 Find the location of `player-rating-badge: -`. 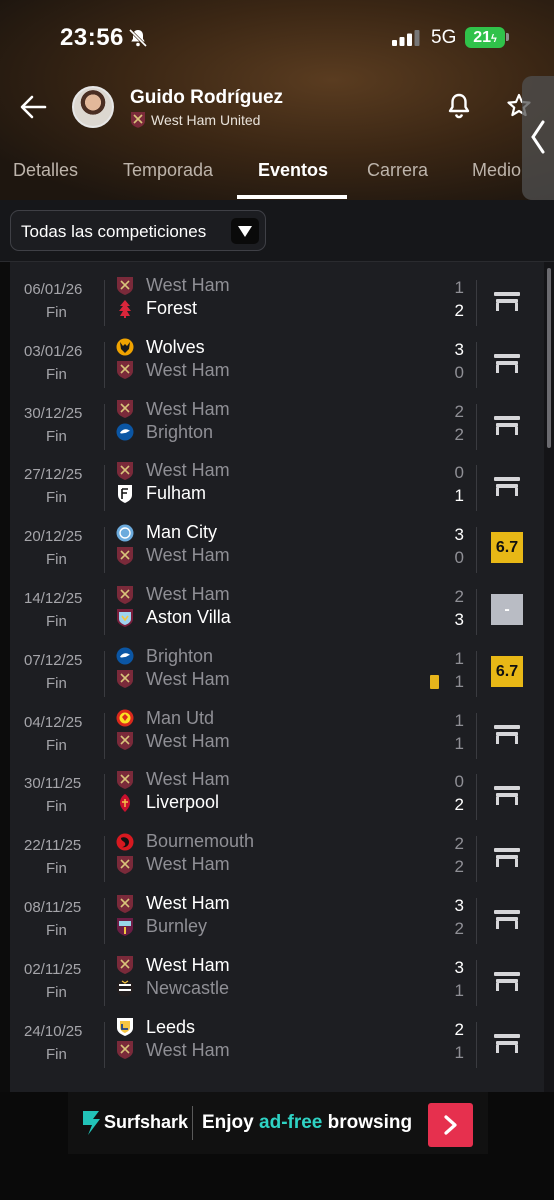

player-rating-badge: - is located at coordinates (507, 609).